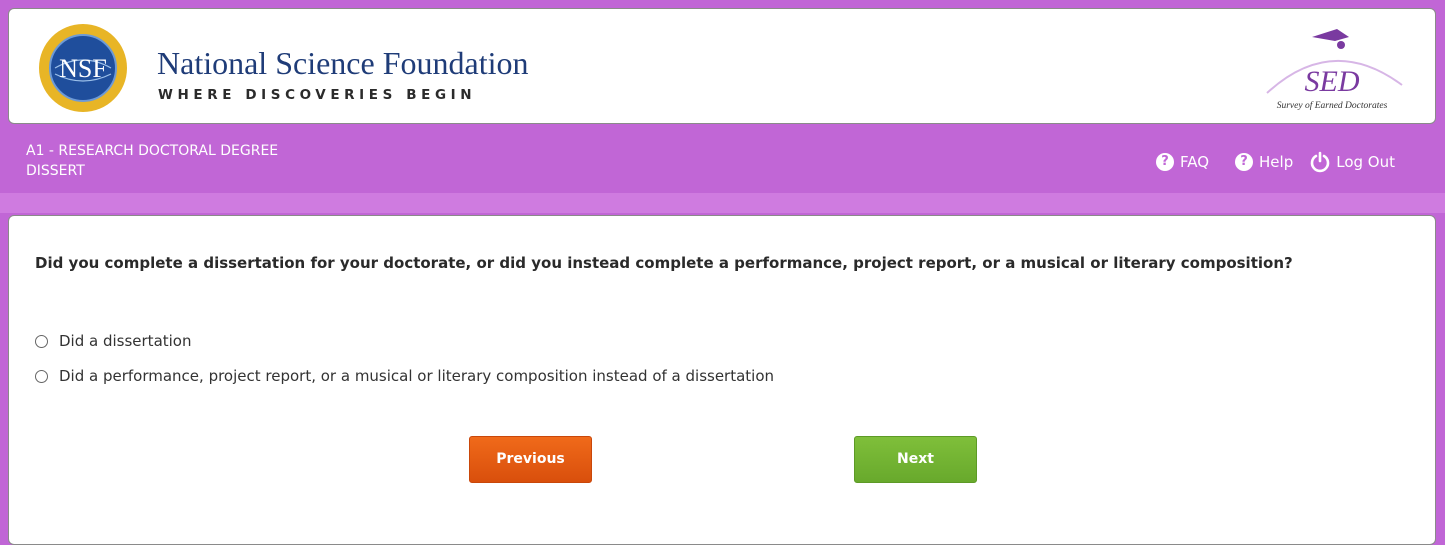  I want to click on help-link: ? Help, so click(1264, 162).